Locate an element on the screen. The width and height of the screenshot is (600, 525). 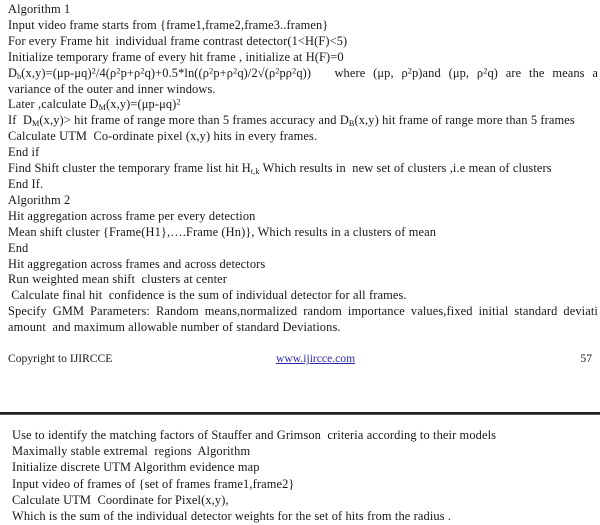
page-divider-rule is located at coordinates (300, 413).